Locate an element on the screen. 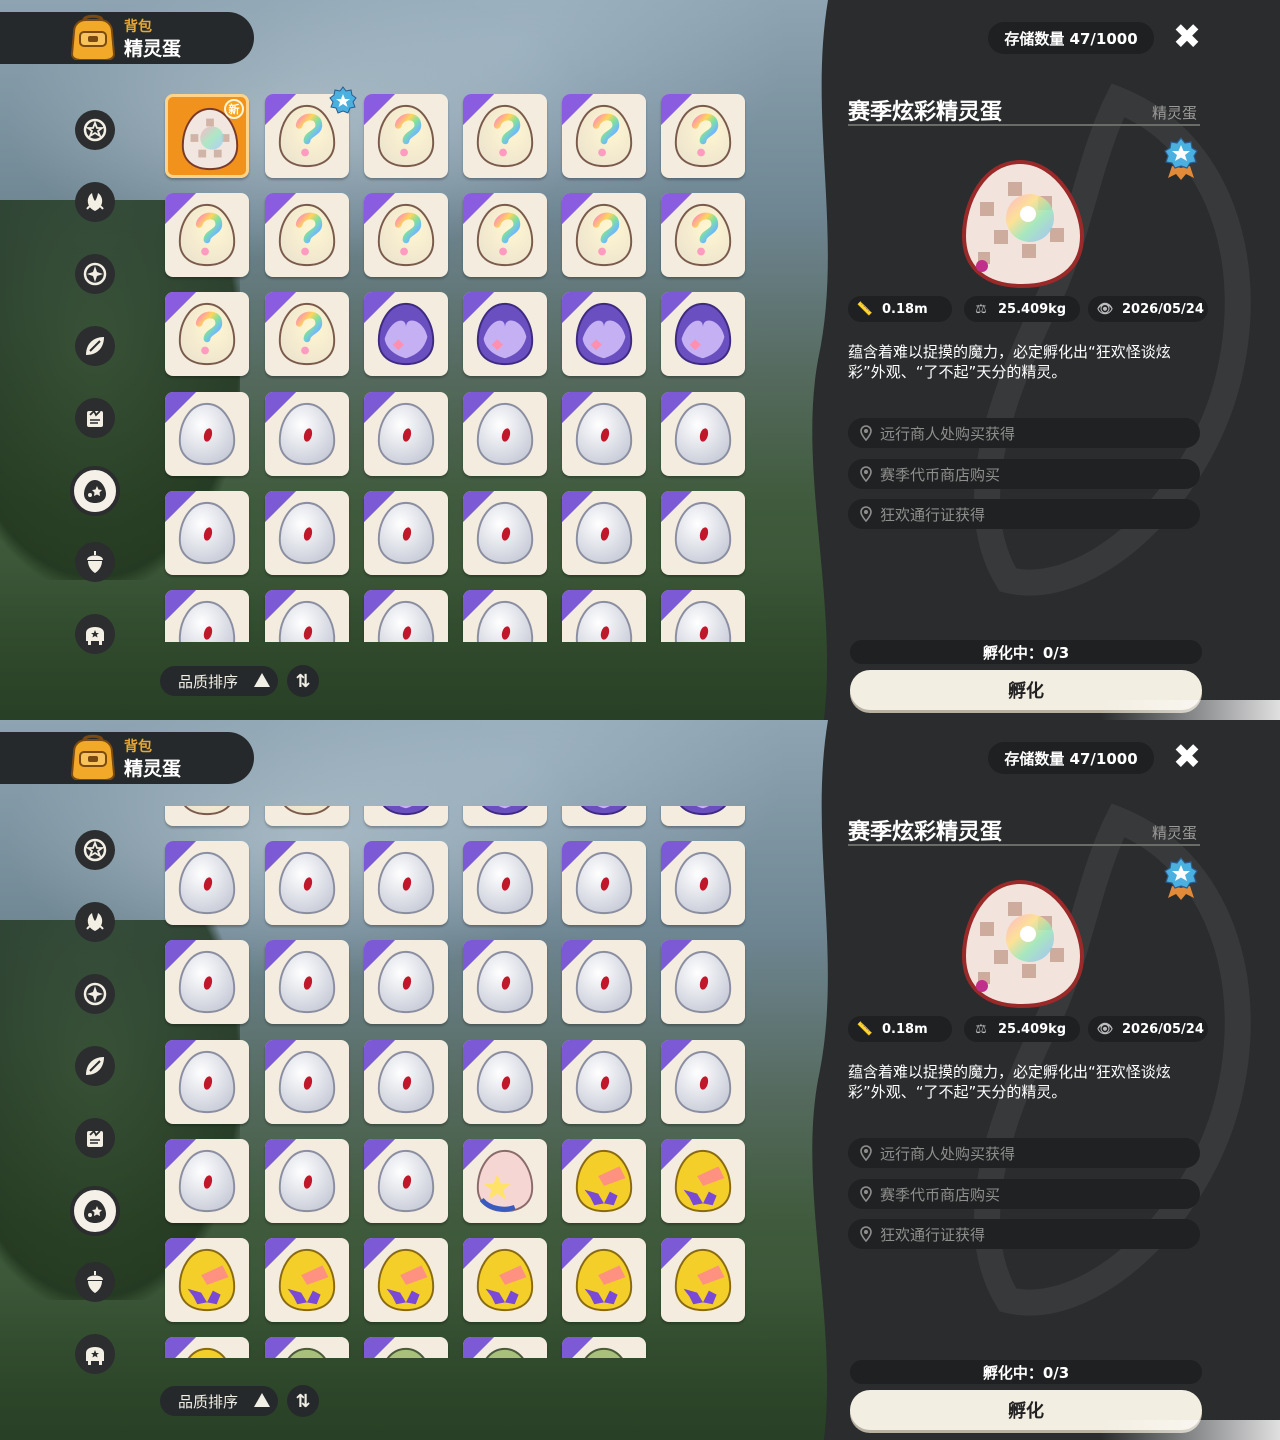 Image resolution: width=1280 pixels, height=1440 pixels. category-tab-book is located at coordinates (95, 1138).